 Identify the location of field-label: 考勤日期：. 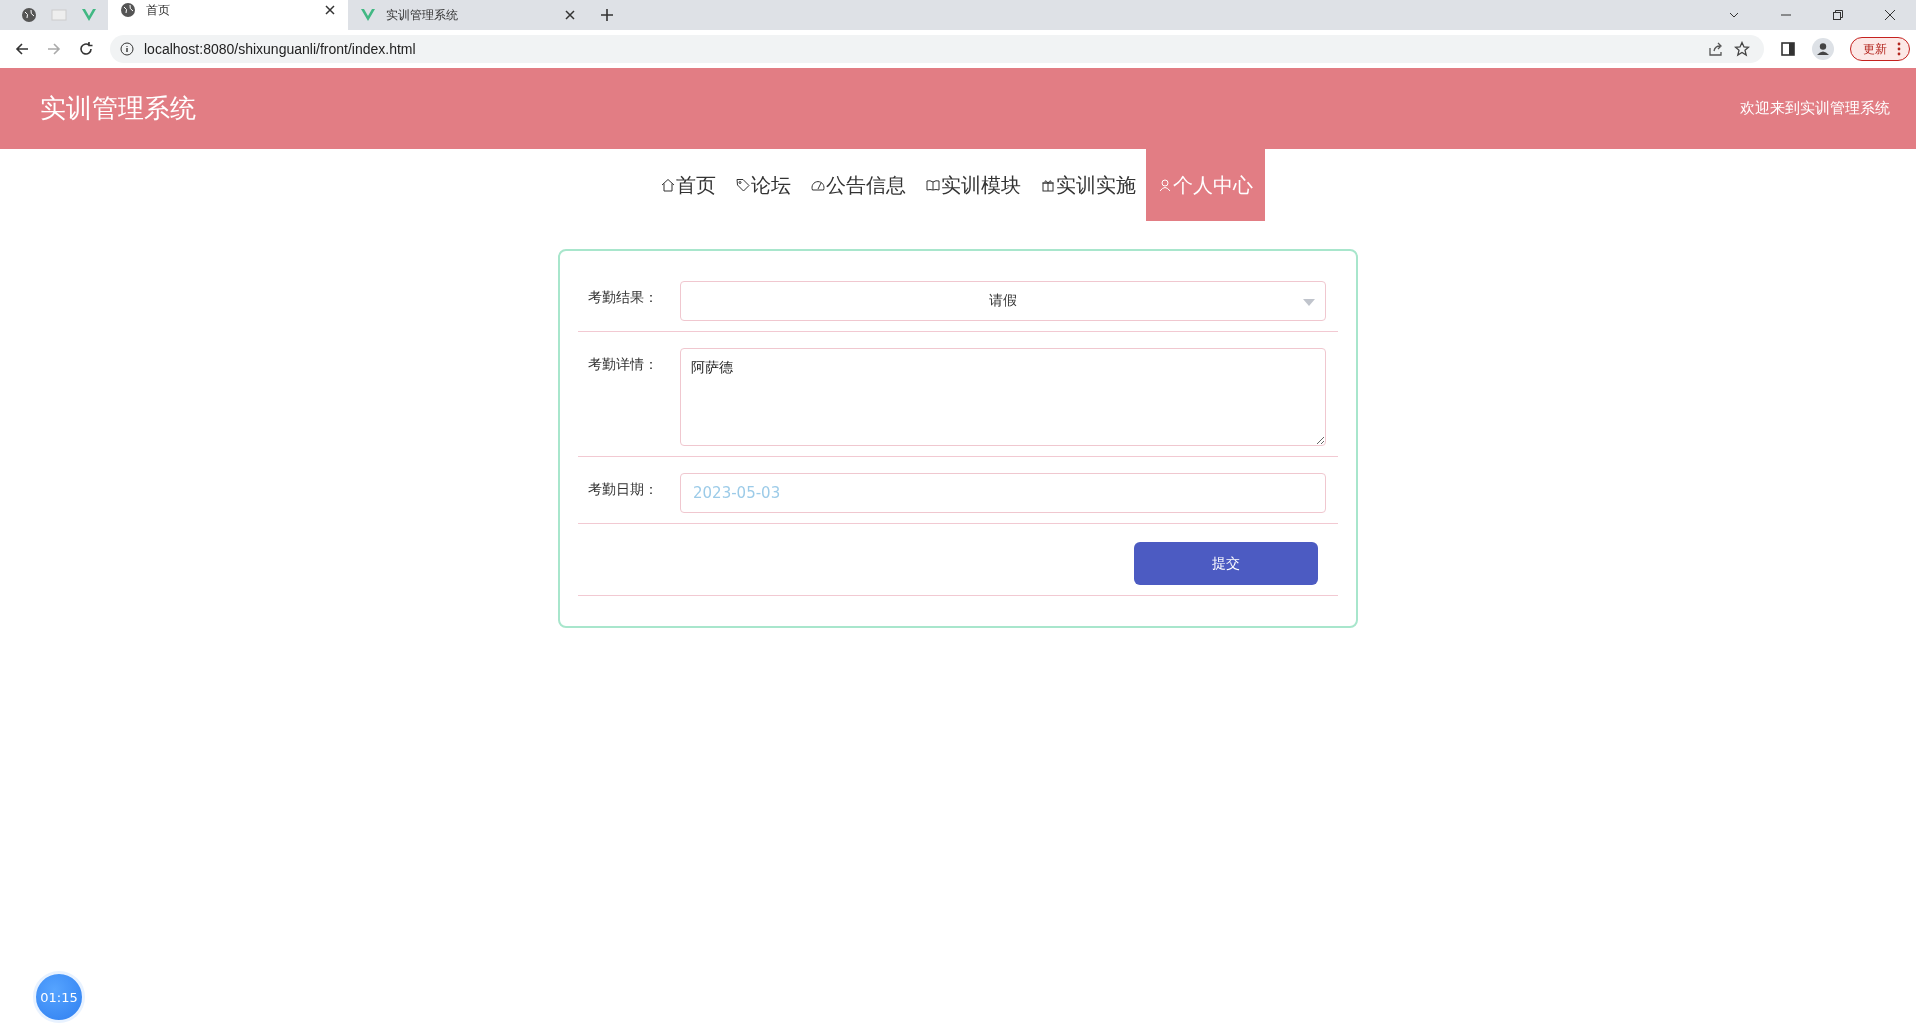
(623, 489).